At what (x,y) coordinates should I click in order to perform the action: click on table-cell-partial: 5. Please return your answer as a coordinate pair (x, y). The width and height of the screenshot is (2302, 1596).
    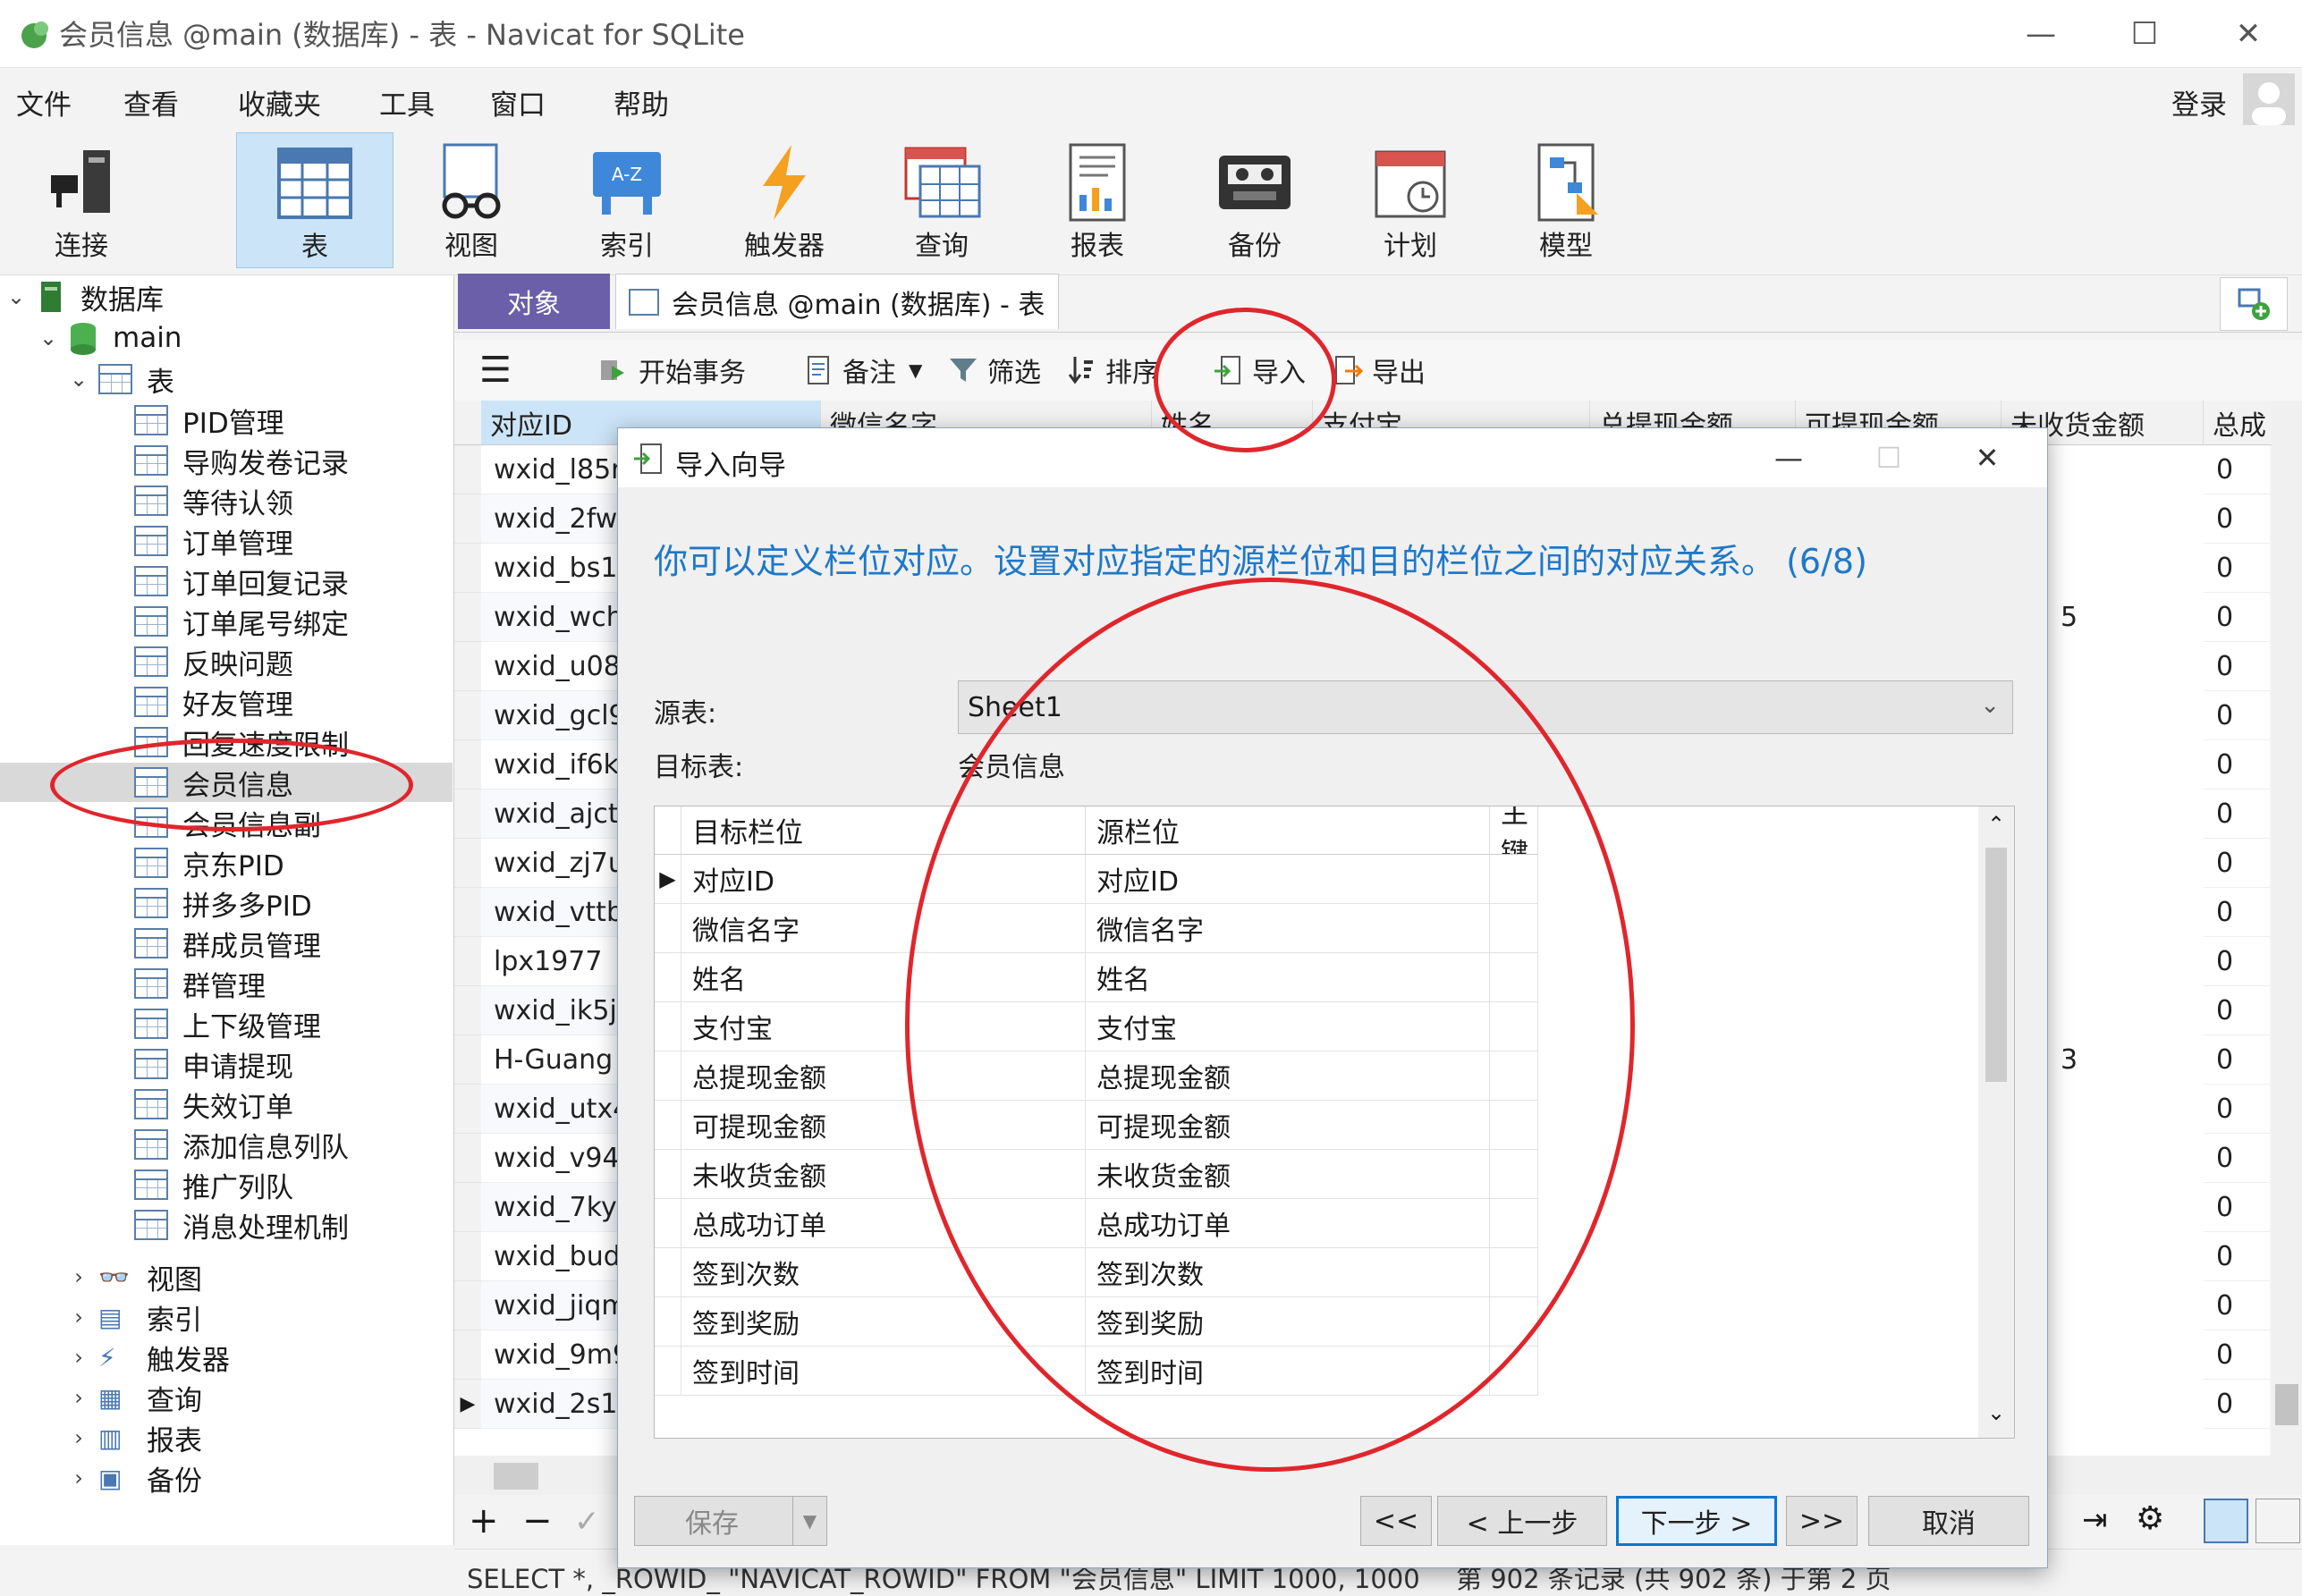
    Looking at the image, I should click on (2084, 617).